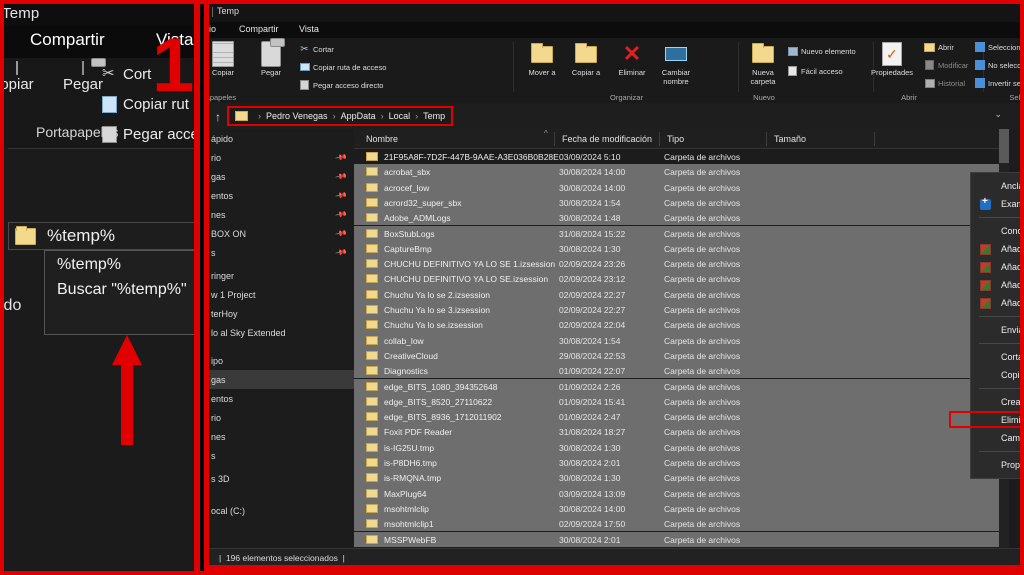 This screenshot has width=1024, height=575. I want to click on nueva-carpeta-button: Nueva carpeta, so click(763, 63).